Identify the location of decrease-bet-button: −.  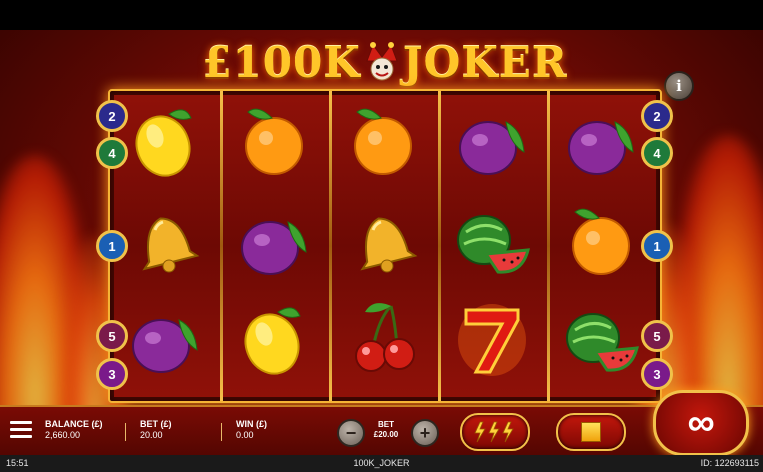
(351, 433).